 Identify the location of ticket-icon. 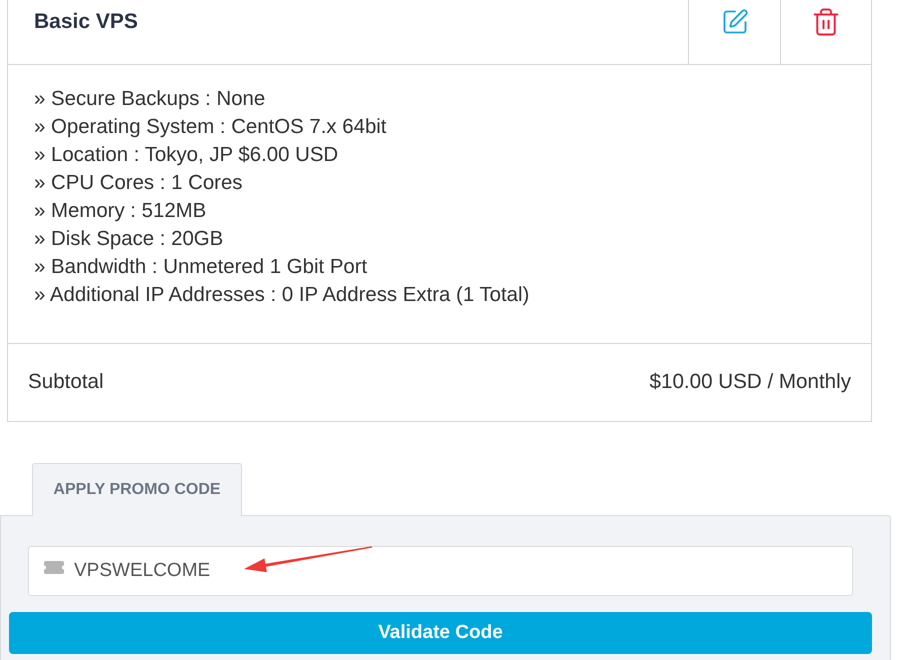
(54, 567).